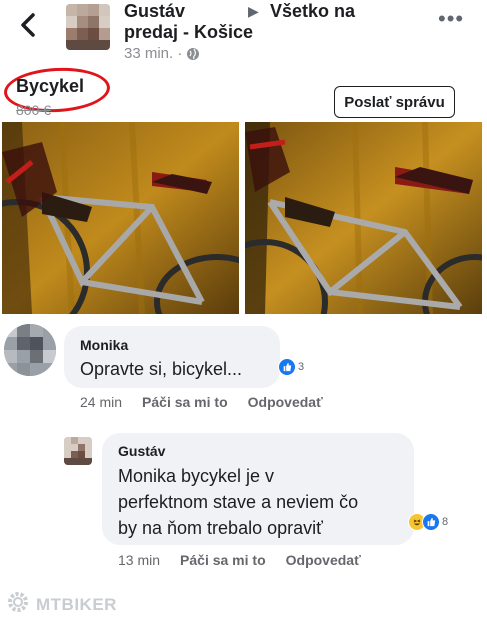 This screenshot has height=623, width=487. I want to click on more-options-icon: •••, so click(452, 20).